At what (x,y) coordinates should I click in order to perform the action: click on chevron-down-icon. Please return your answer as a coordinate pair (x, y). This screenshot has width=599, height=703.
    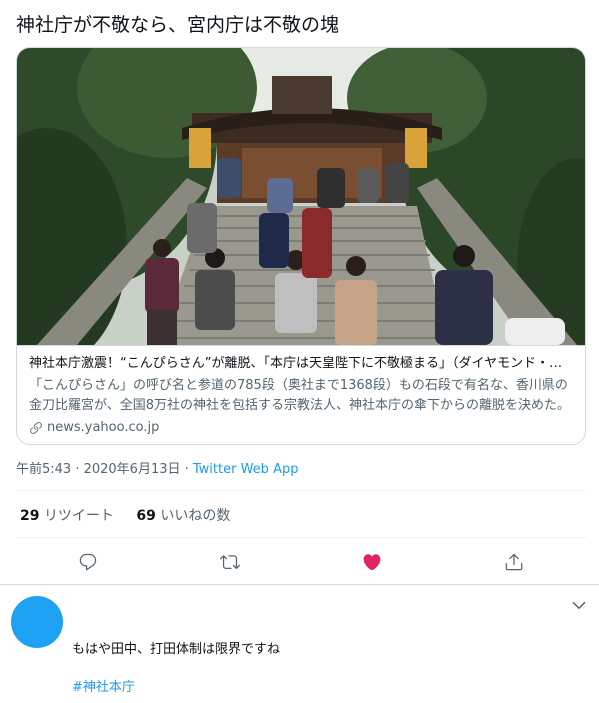
    Looking at the image, I should click on (579, 605).